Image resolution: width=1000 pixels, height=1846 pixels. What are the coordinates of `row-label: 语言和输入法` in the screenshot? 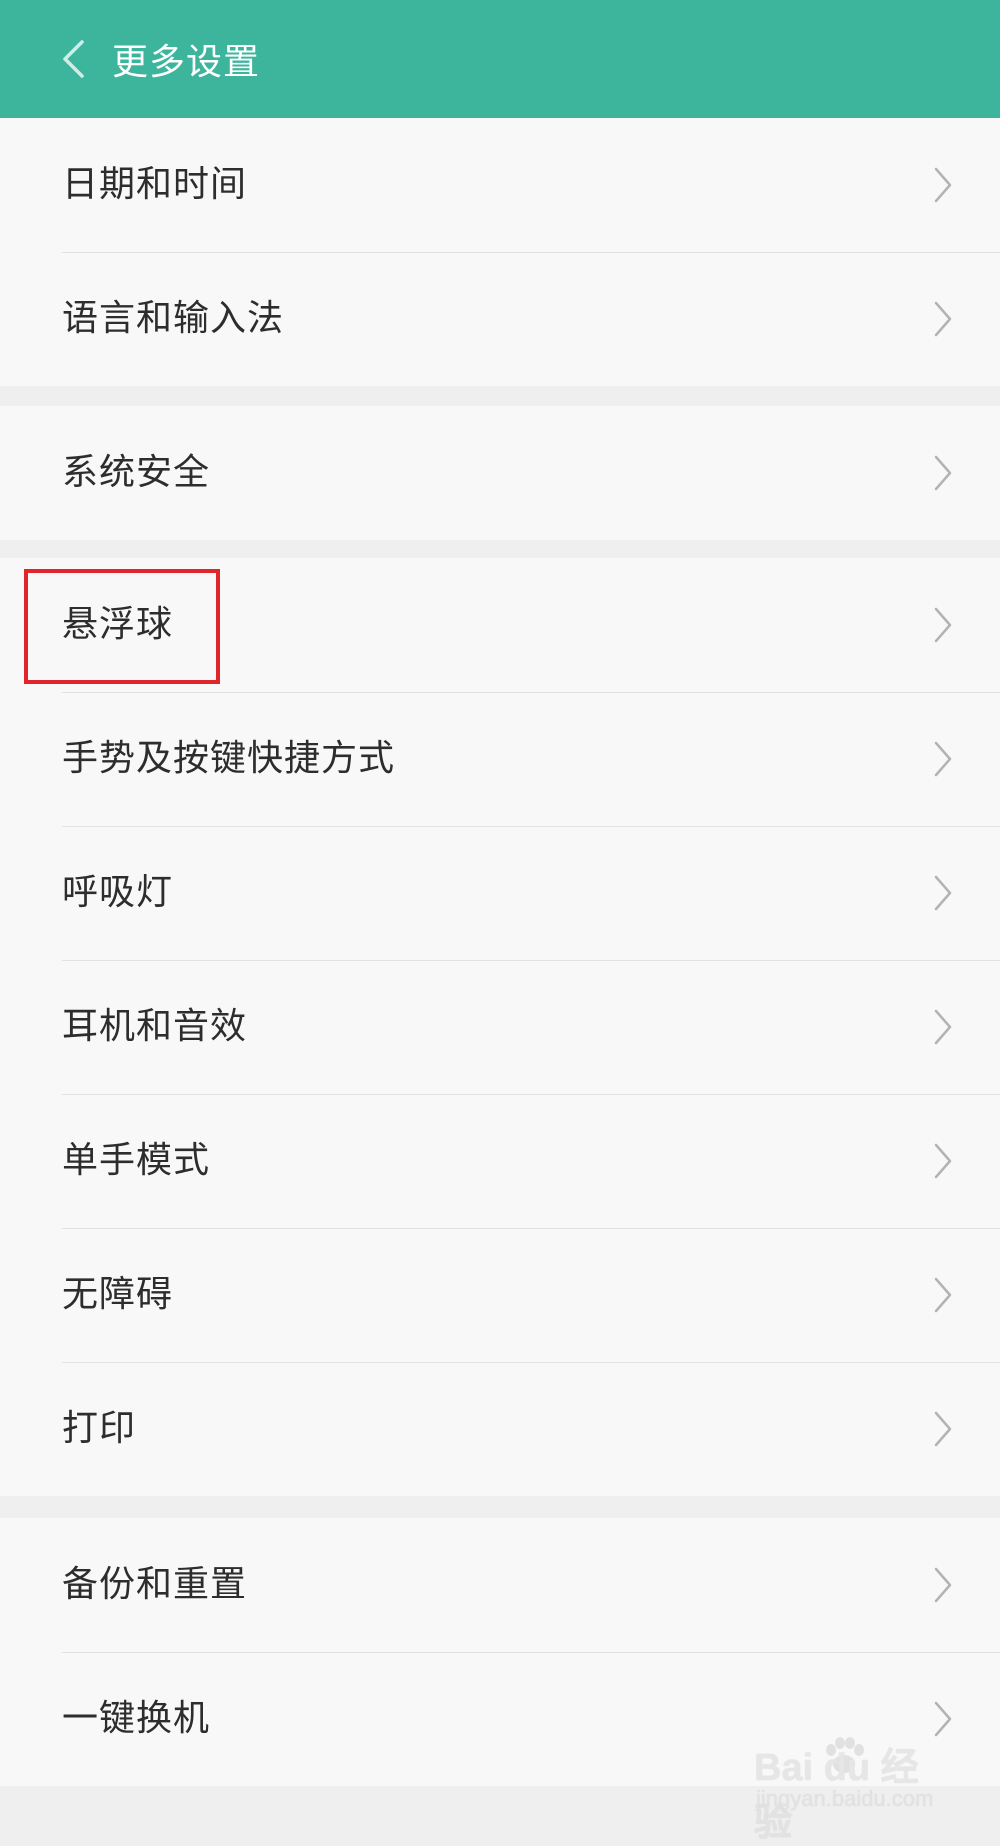 It's located at (173, 318).